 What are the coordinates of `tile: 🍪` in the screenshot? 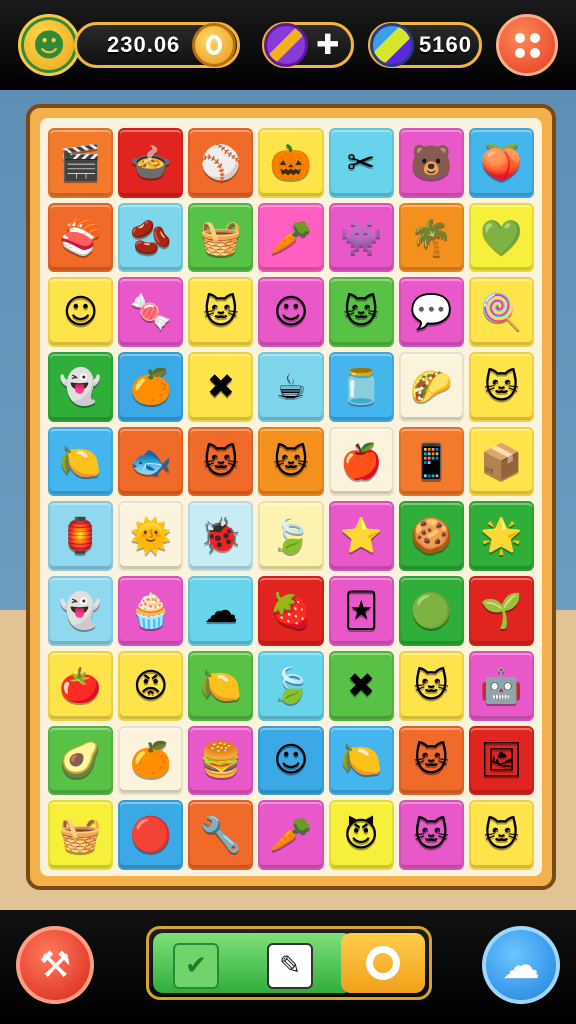 It's located at (431, 536).